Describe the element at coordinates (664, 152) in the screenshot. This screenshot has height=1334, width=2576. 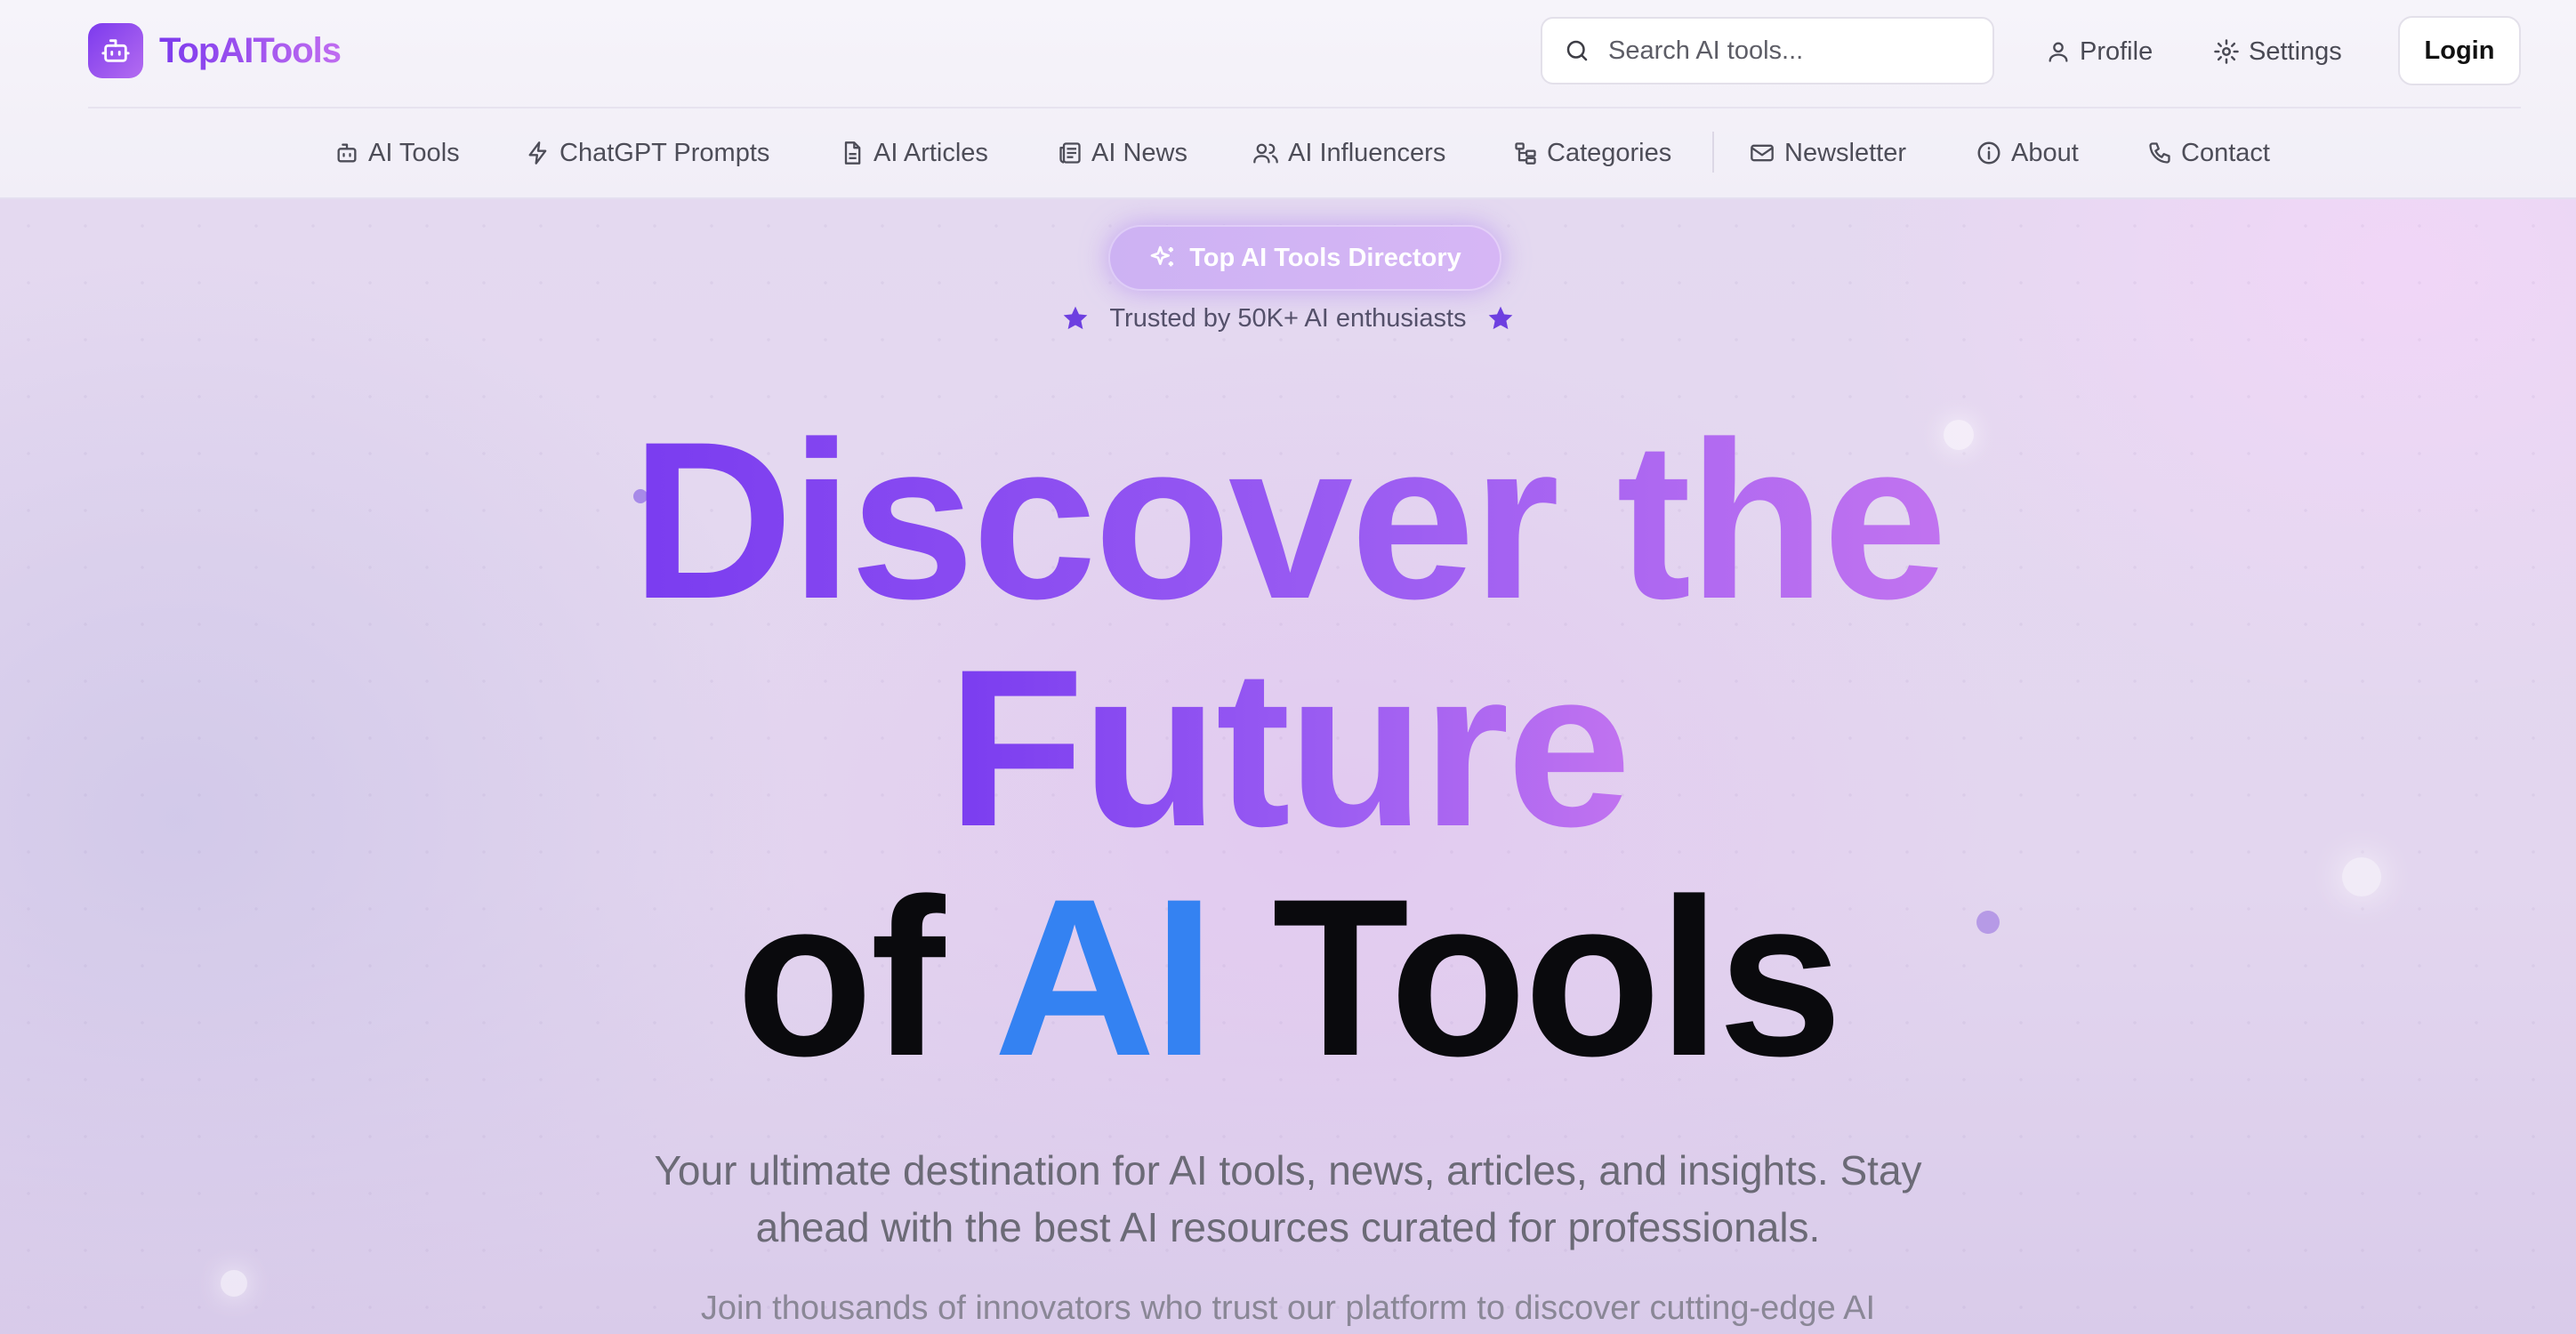
I see `nav-label: ChatGPT Prompts` at that location.